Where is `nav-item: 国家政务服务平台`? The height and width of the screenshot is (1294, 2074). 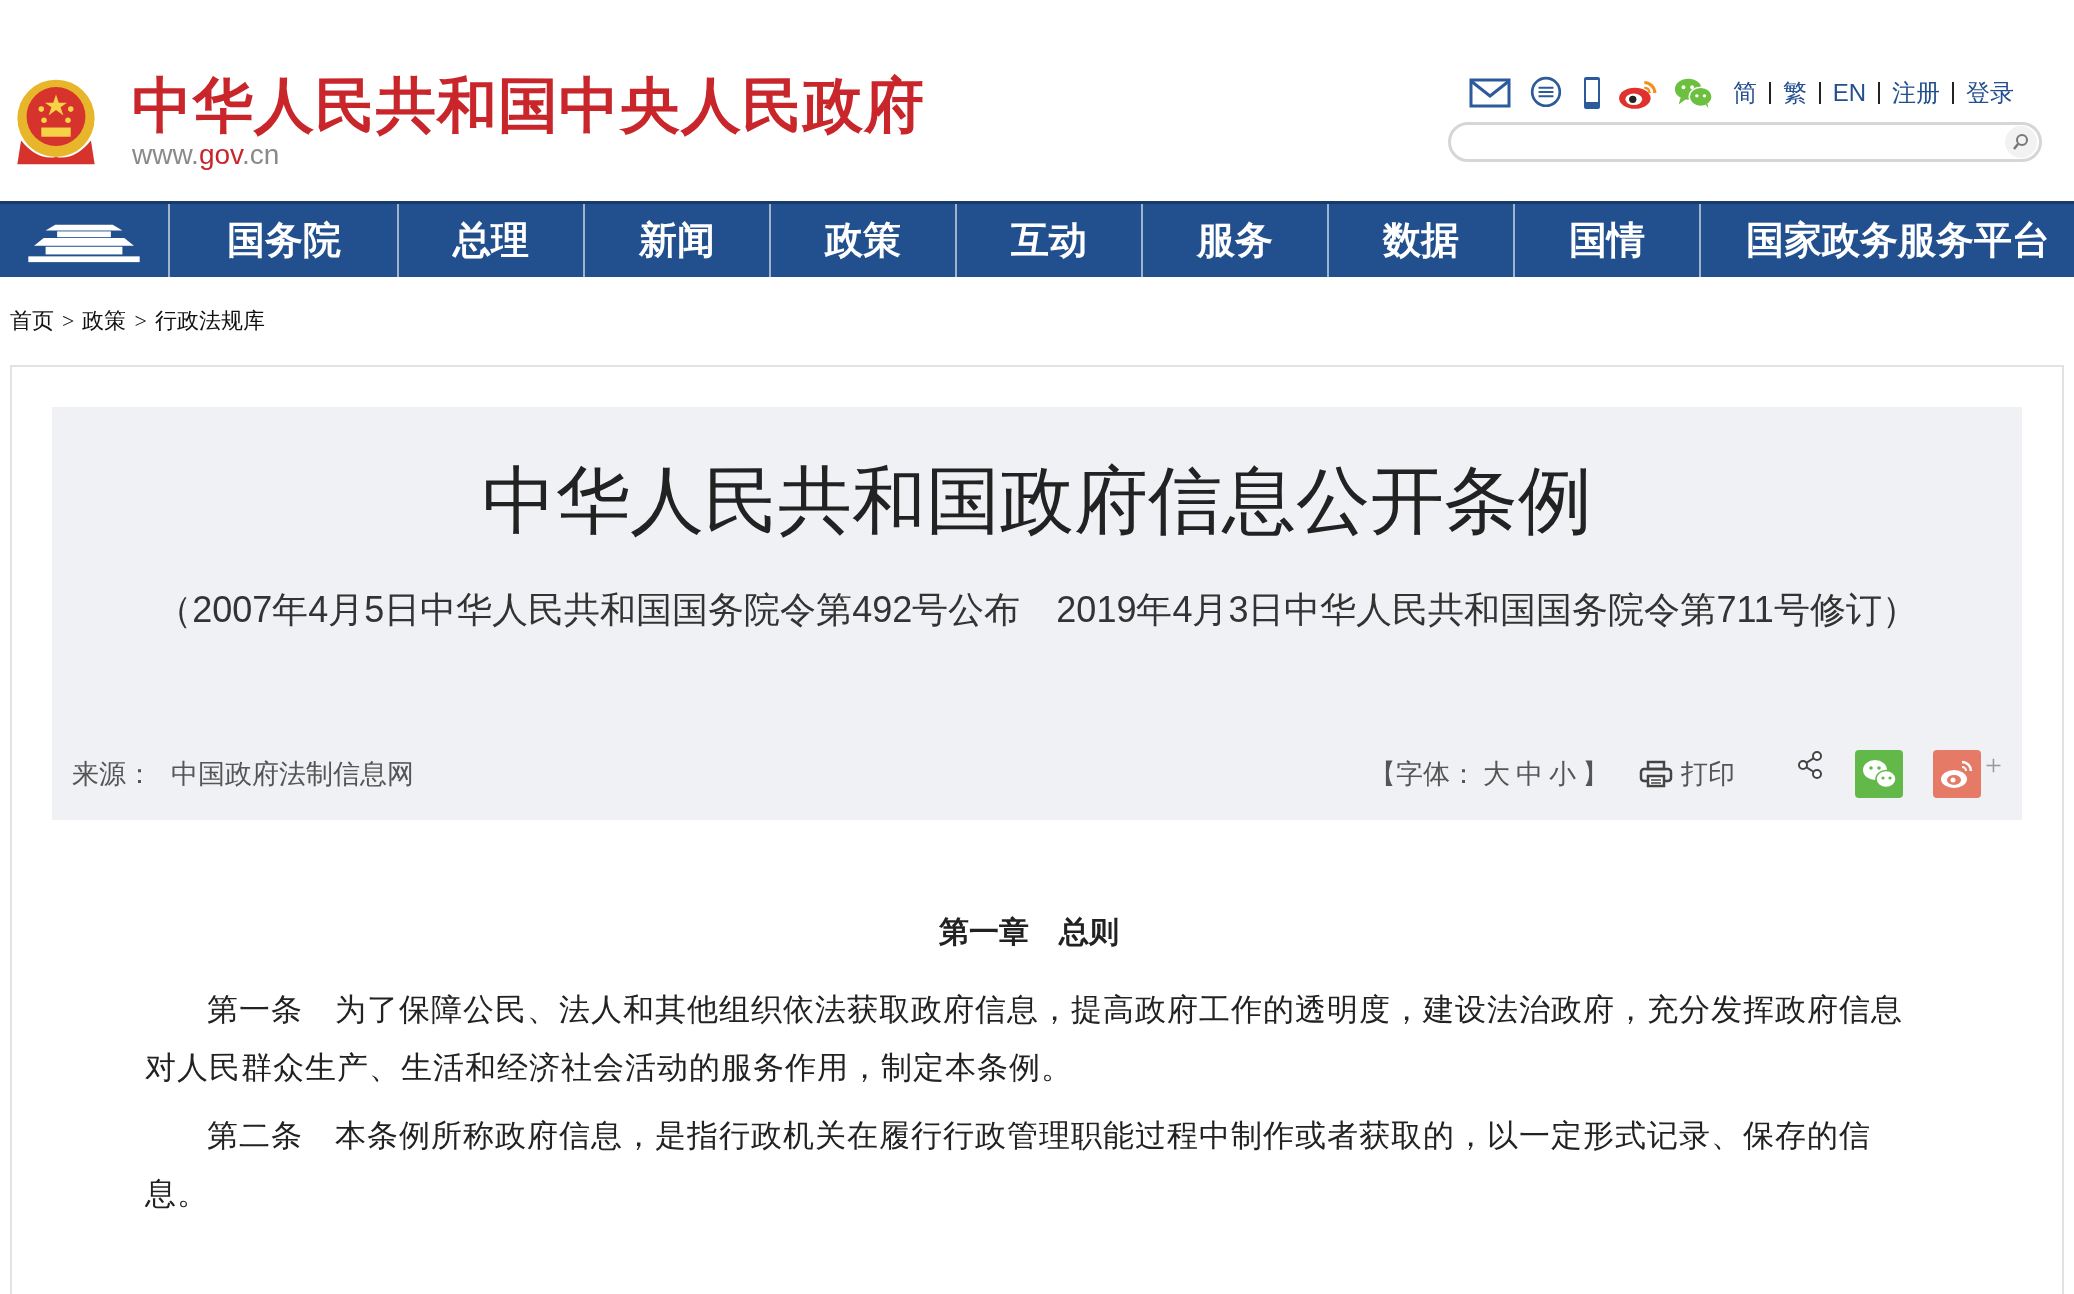 nav-item: 国家政务服务平台 is located at coordinates (1887, 240).